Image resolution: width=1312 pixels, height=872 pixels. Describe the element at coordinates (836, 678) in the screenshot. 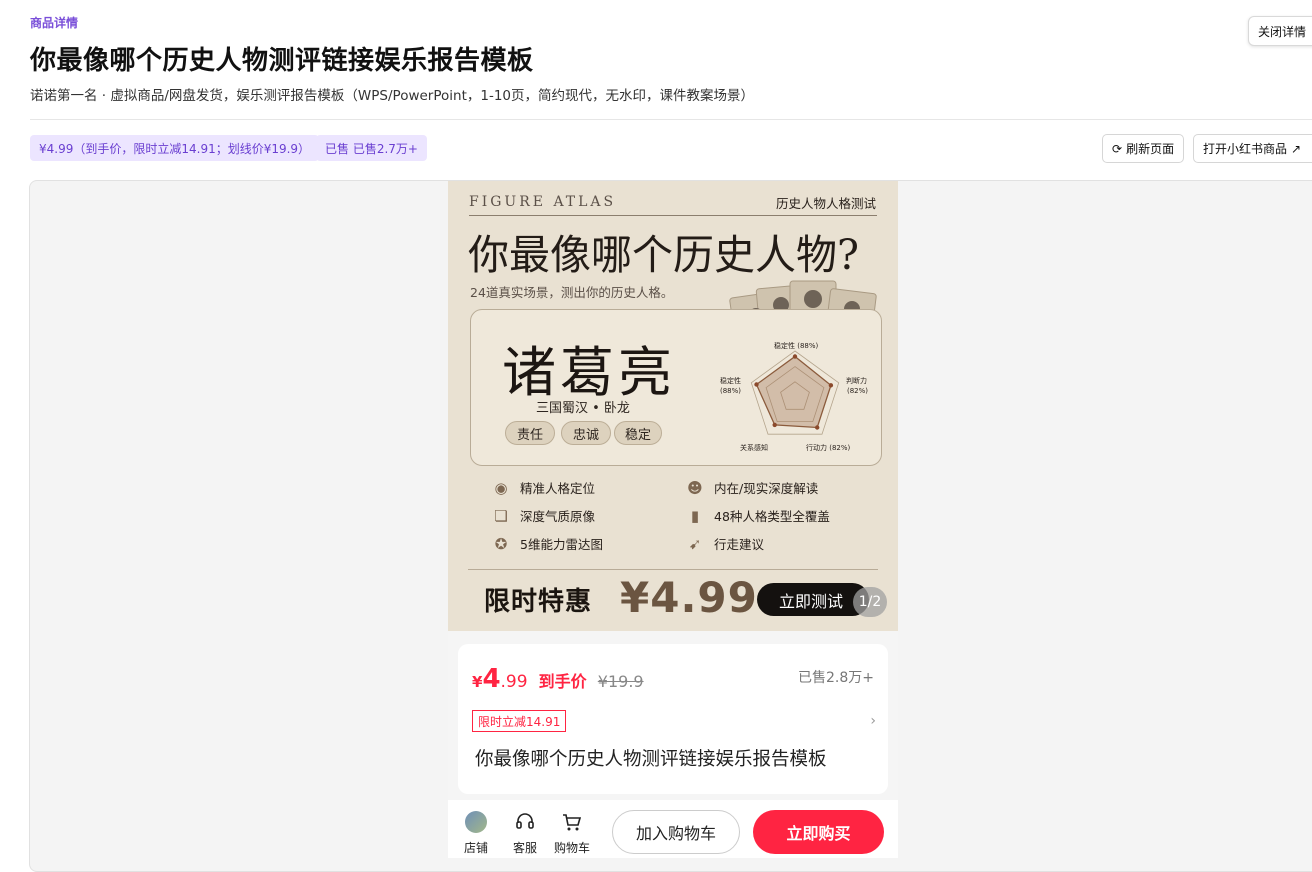

I see `sold-count: 已售2.8万+` at that location.